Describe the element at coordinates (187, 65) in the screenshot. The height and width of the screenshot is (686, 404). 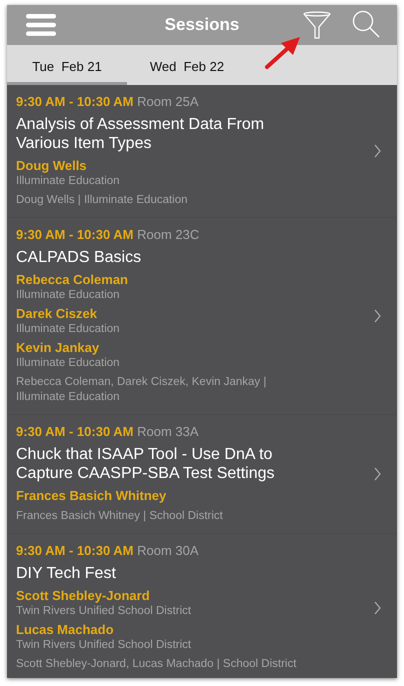
I see `date-tab: Wed Feb 22` at that location.